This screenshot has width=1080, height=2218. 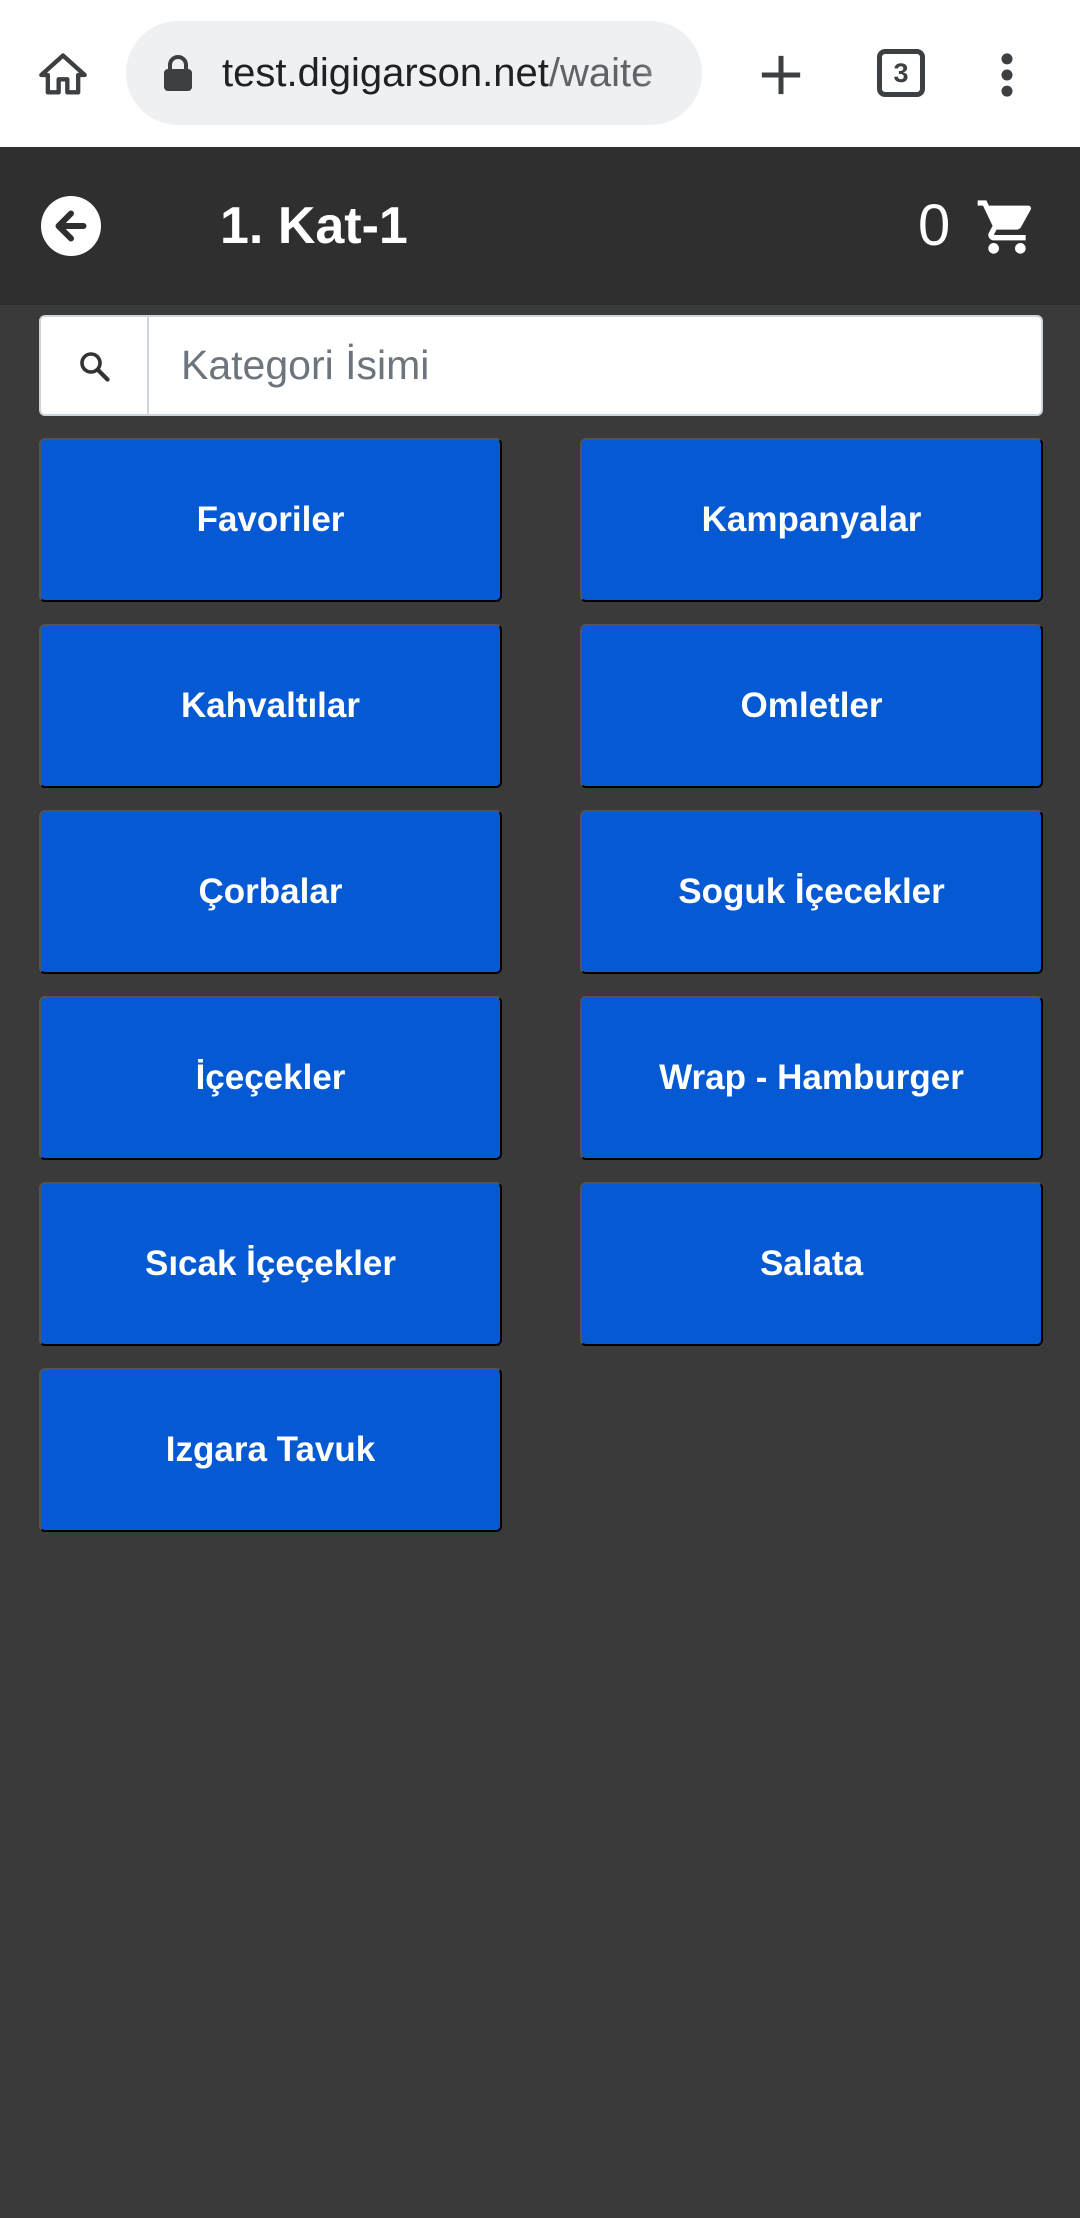 I want to click on app-header: 1. Kat-1 0, so click(x=540, y=226).